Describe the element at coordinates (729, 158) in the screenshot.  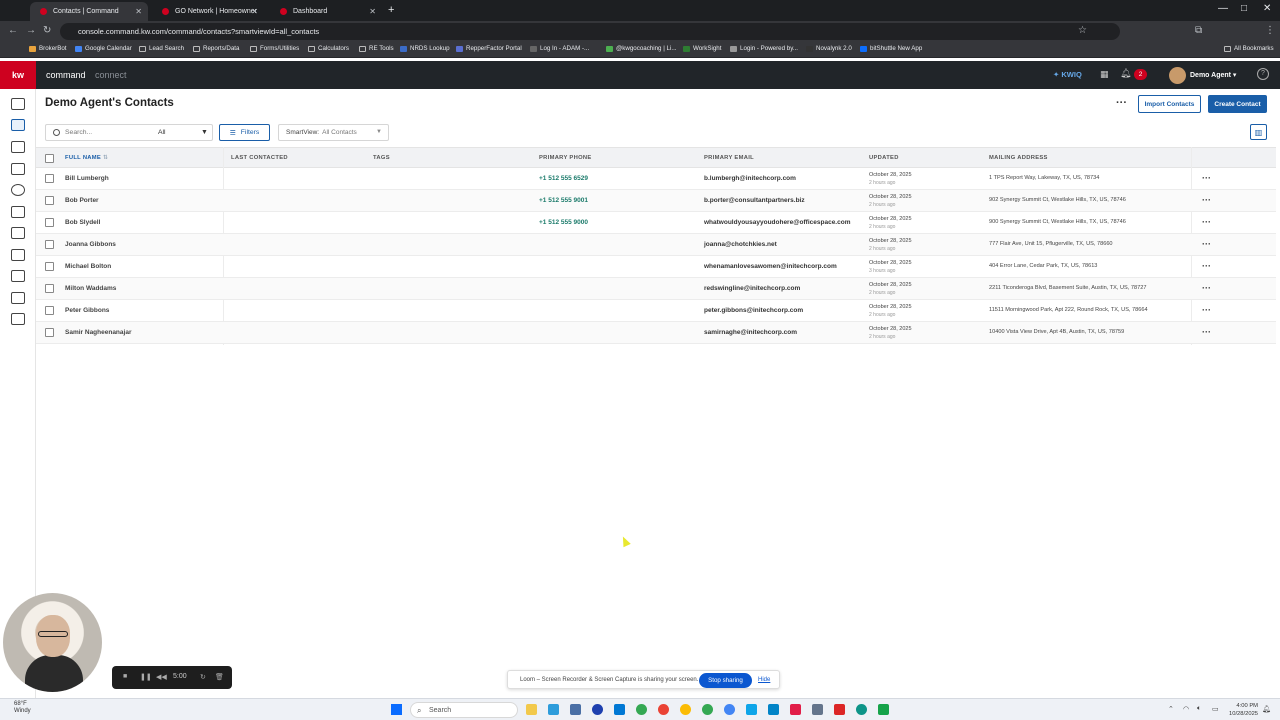
I see `col-primary-email: PRIMARY EMAIL` at that location.